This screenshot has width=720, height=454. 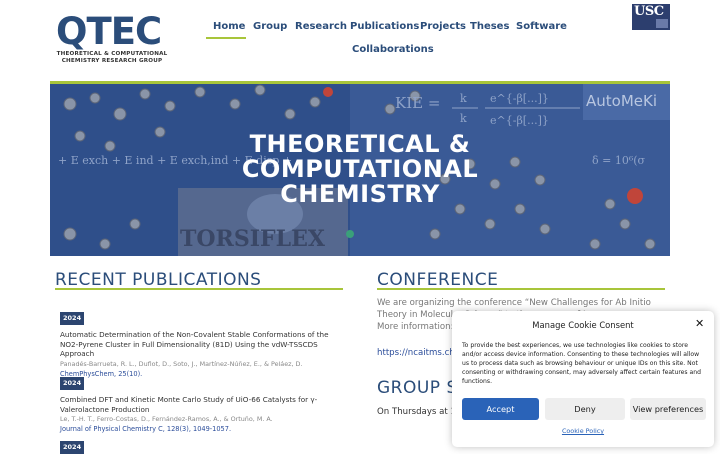 I want to click on conference-heading: CONFERENCE, so click(x=438, y=280).